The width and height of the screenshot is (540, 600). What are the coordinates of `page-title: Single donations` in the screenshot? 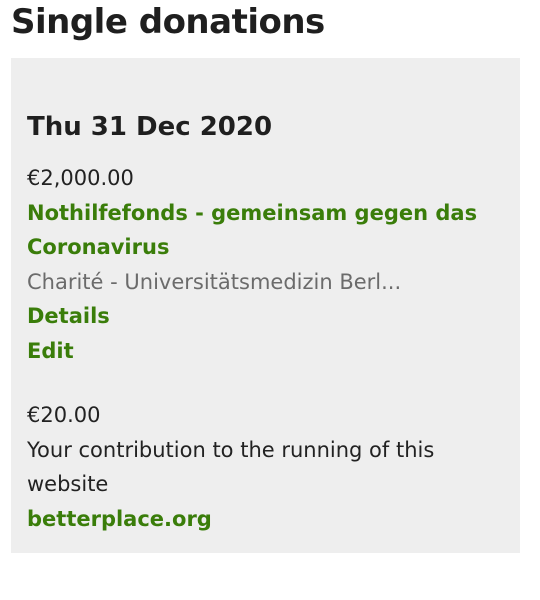 It's located at (168, 22).